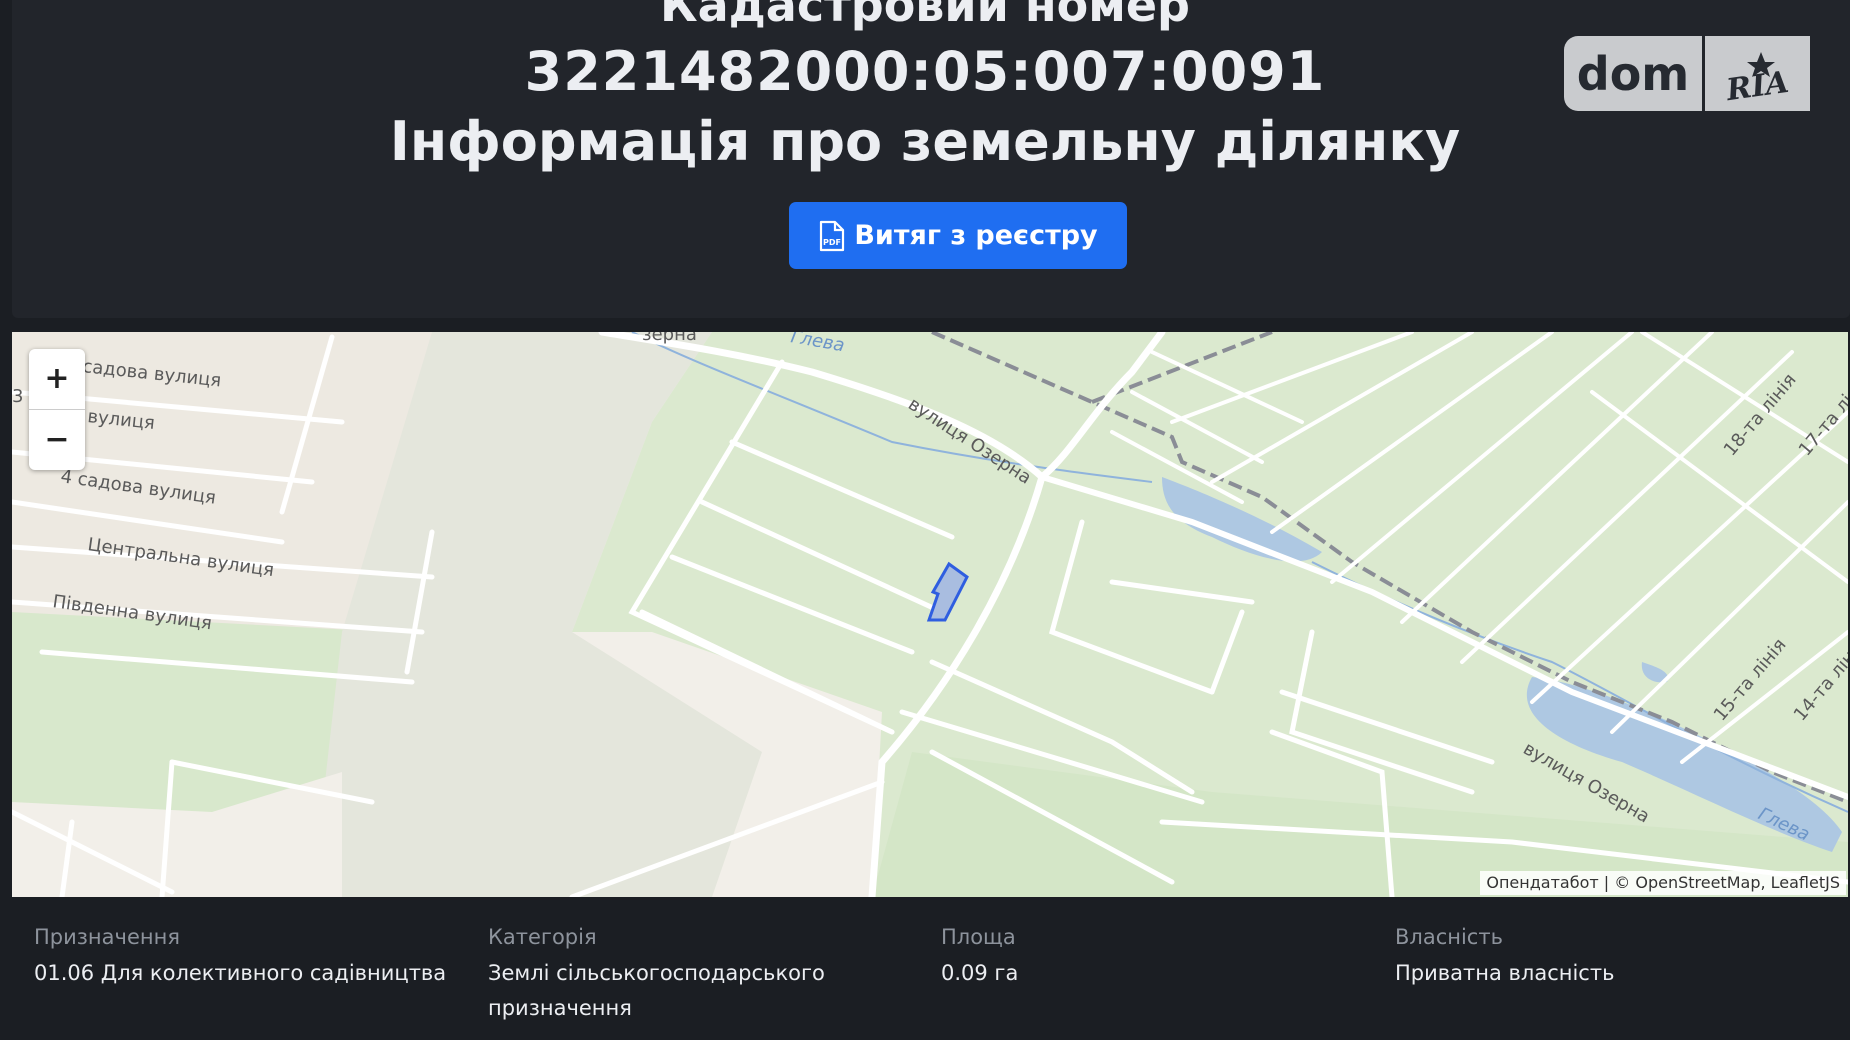 This screenshot has width=1850, height=1040. Describe the element at coordinates (1505, 973) in the screenshot. I see `info-value: Приватна власність` at that location.